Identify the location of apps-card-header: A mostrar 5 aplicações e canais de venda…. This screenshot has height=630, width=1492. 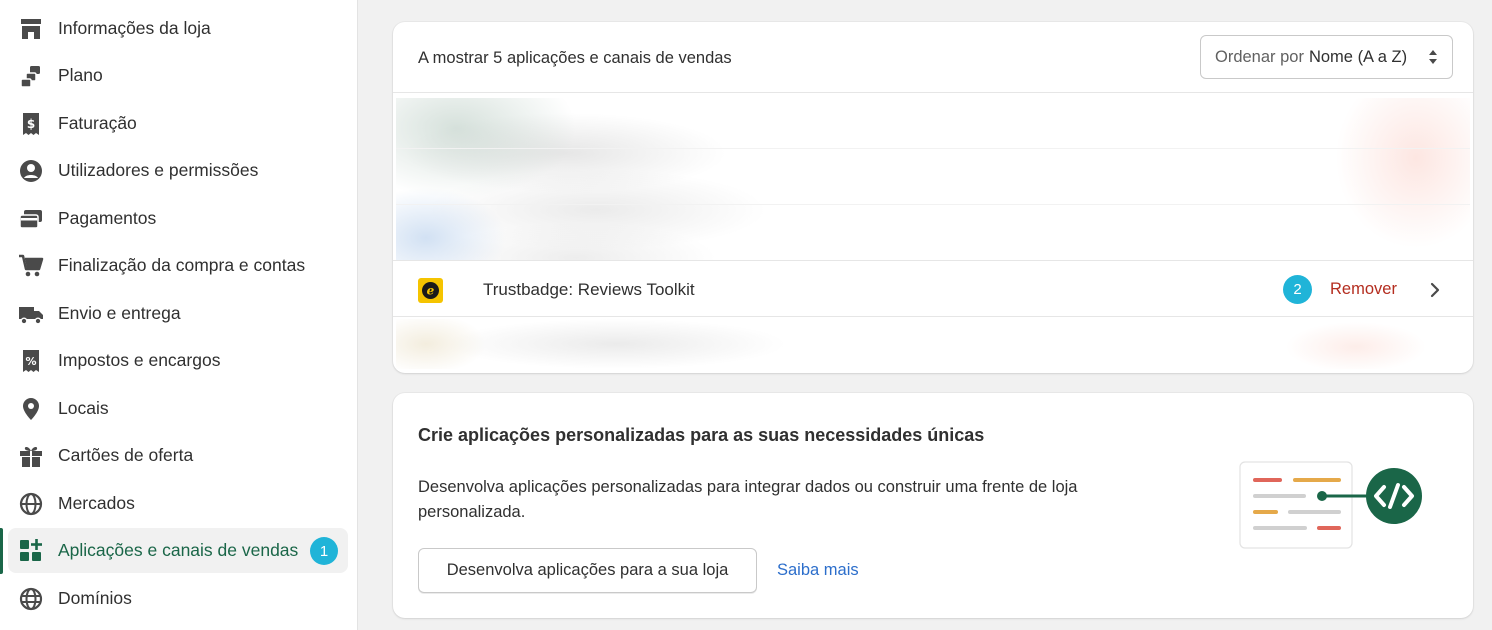
(933, 57).